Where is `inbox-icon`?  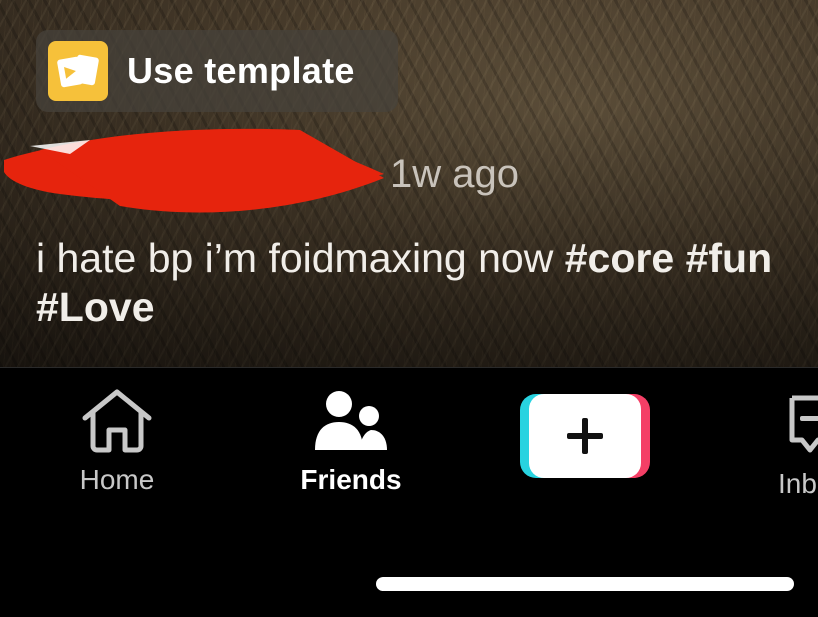
inbox-icon is located at coordinates (803, 424).